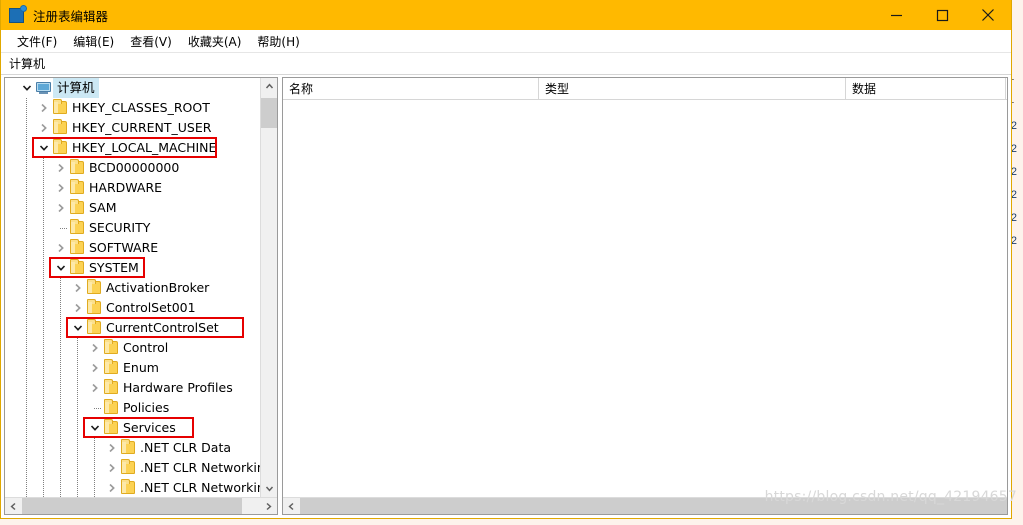  Describe the element at coordinates (506, 41) in the screenshot. I see `menu-bar: 文件(F) 编辑(E) 查看(V) 收藏夹(A) 帮助(H)` at that location.